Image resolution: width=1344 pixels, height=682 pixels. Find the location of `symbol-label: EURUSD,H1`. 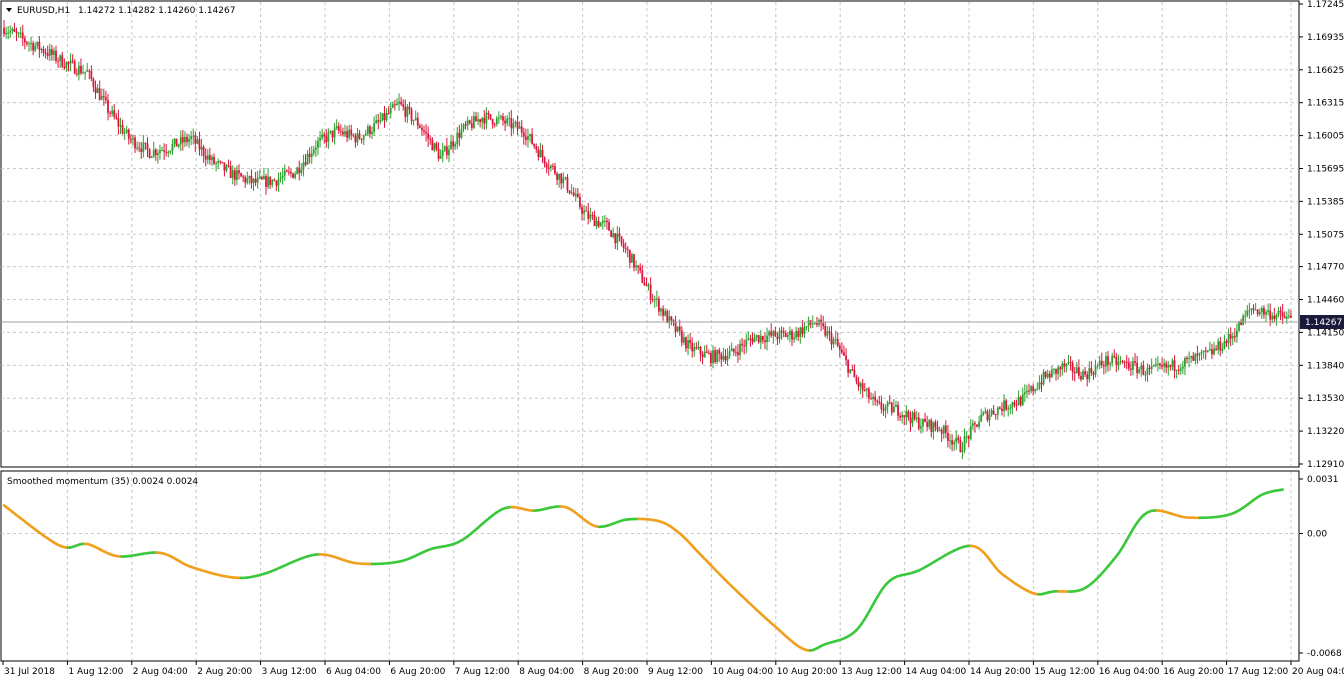

symbol-label: EURUSD,H1 is located at coordinates (43, 11).